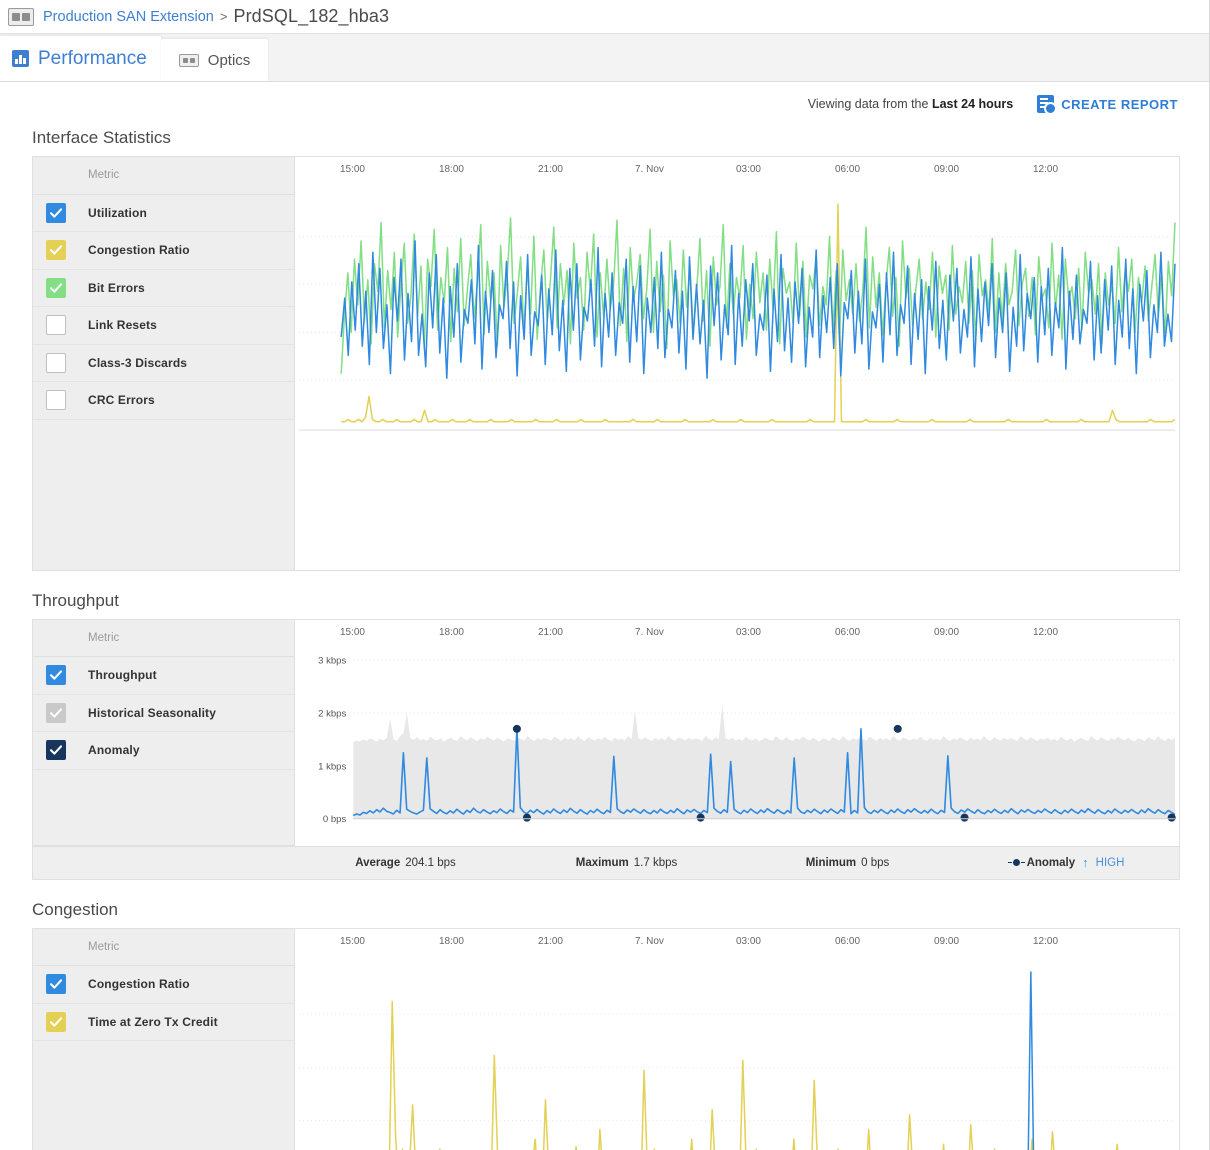 The width and height of the screenshot is (1210, 1150). Describe the element at coordinates (1016, 862) in the screenshot. I see `anomaly-marker-icon` at that location.